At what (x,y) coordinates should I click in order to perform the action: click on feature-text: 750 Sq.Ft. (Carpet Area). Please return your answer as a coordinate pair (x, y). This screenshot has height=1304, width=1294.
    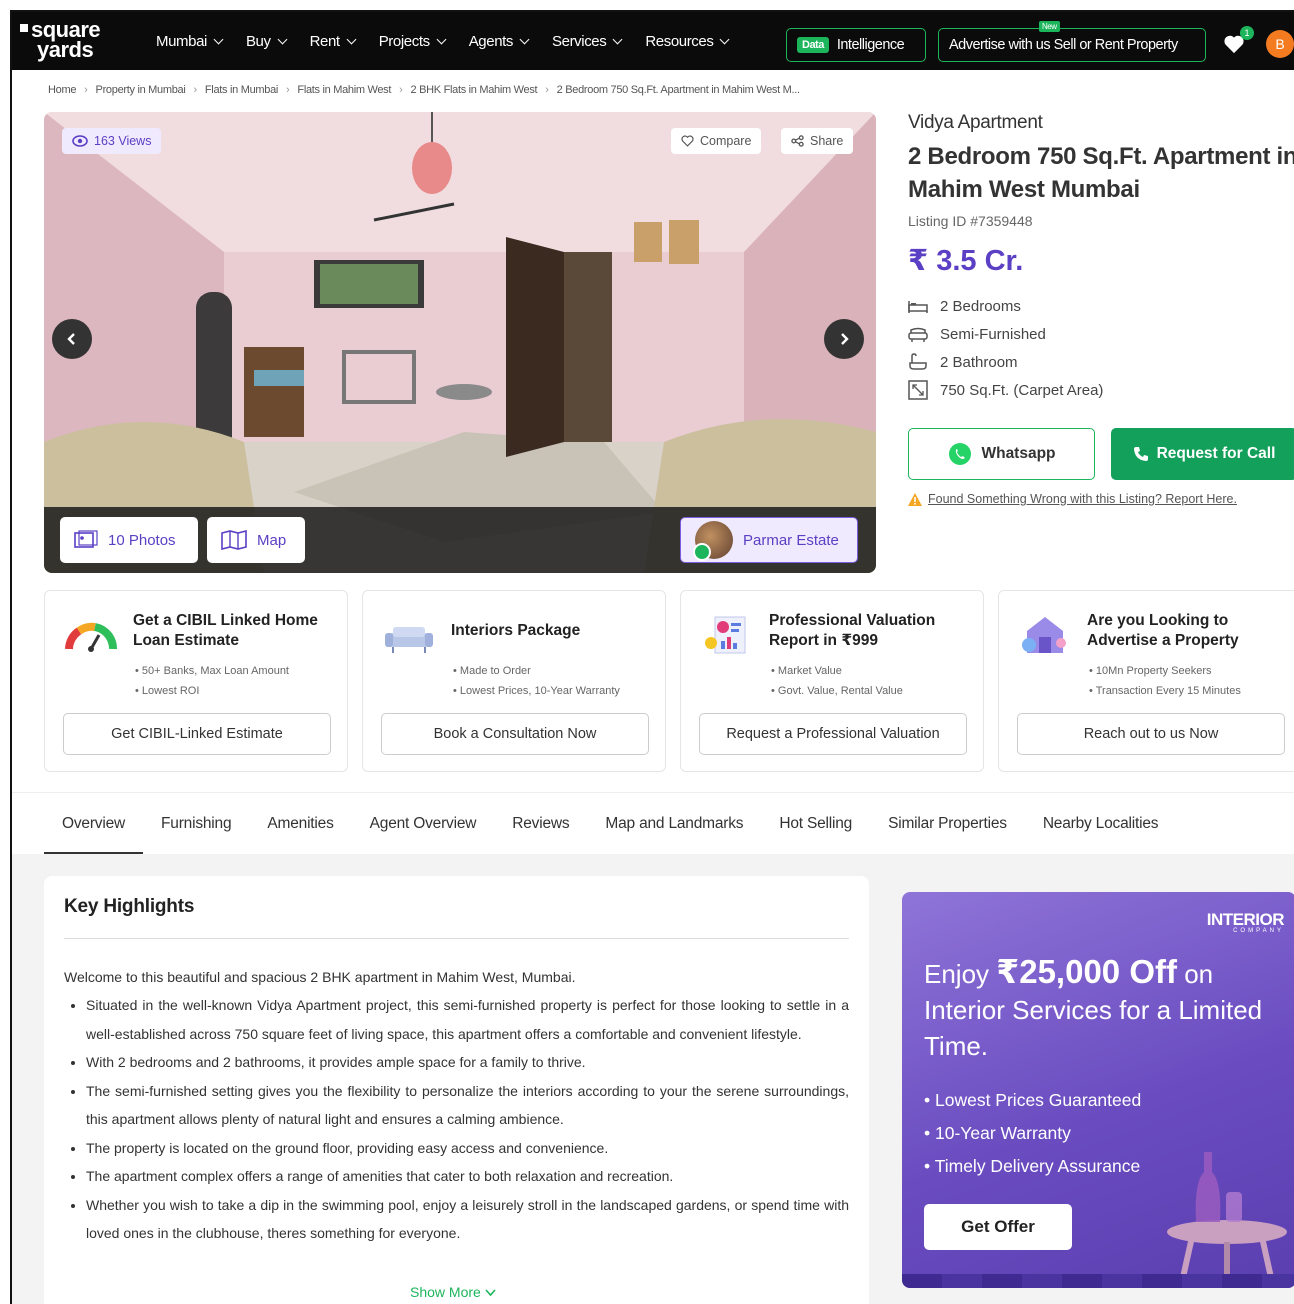
    Looking at the image, I should click on (1022, 390).